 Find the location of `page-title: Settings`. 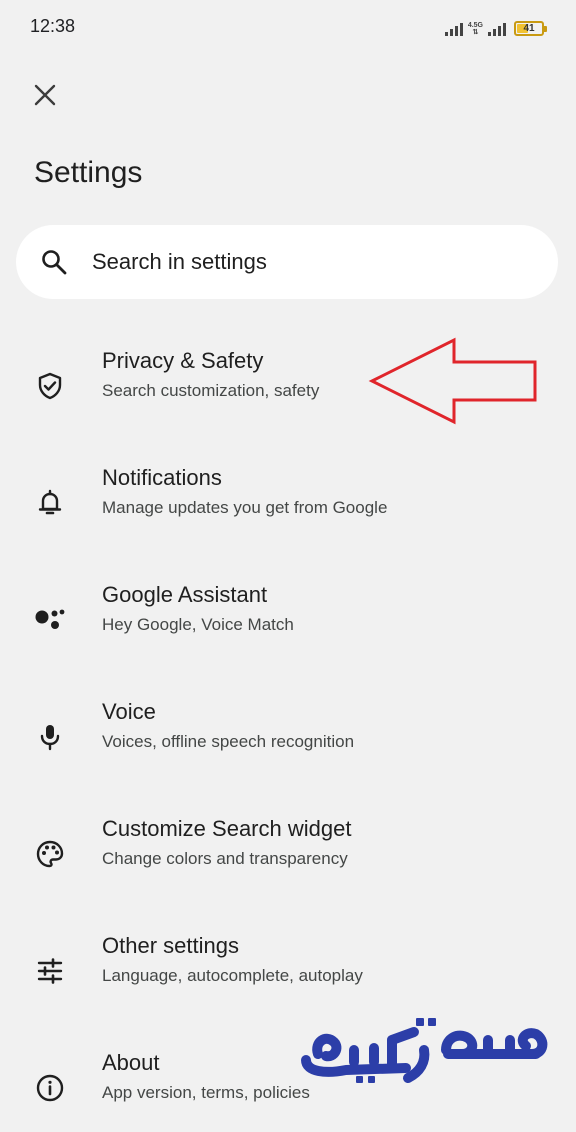

page-title: Settings is located at coordinates (88, 172).